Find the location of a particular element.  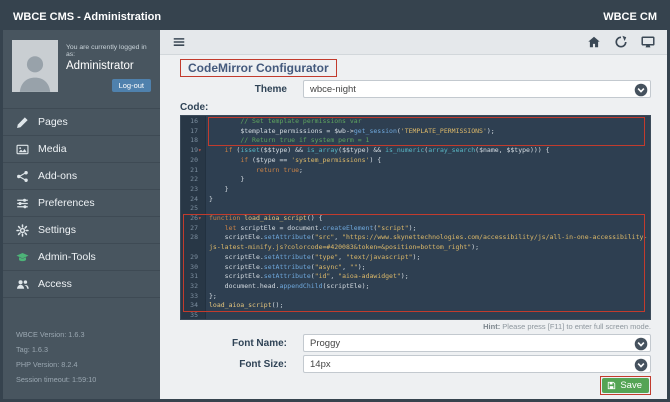

save-row: Save is located at coordinates (415, 385).